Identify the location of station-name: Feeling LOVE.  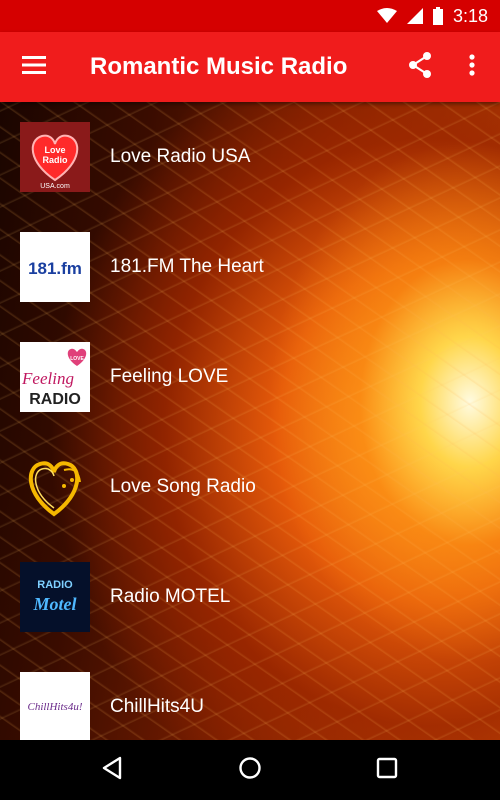
(169, 376).